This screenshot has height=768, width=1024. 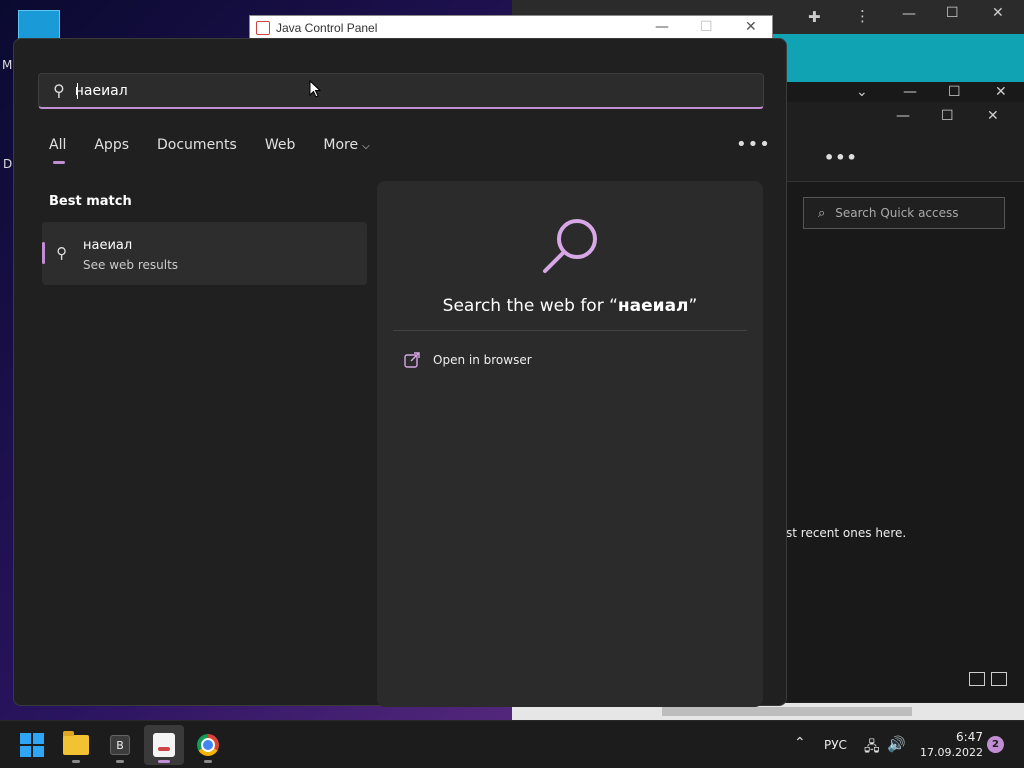 I want to click on preview-title: Search the web for “наеиал”, so click(x=570, y=306).